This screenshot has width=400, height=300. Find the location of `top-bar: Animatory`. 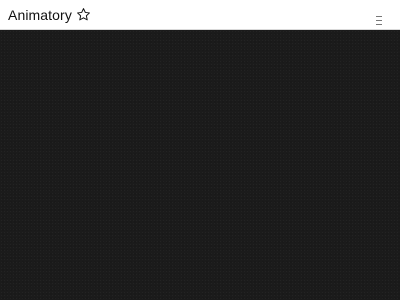

top-bar: Animatory is located at coordinates (200, 15).